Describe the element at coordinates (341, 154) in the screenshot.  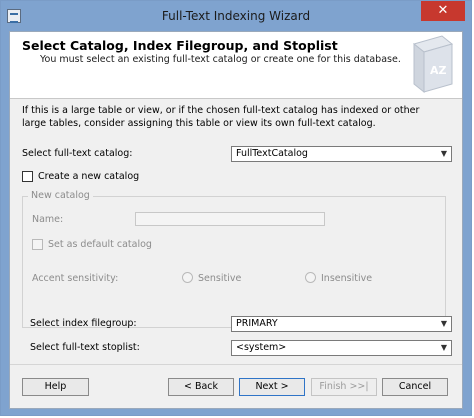
I see `catalog-select: FullTextCatalog ▼` at that location.